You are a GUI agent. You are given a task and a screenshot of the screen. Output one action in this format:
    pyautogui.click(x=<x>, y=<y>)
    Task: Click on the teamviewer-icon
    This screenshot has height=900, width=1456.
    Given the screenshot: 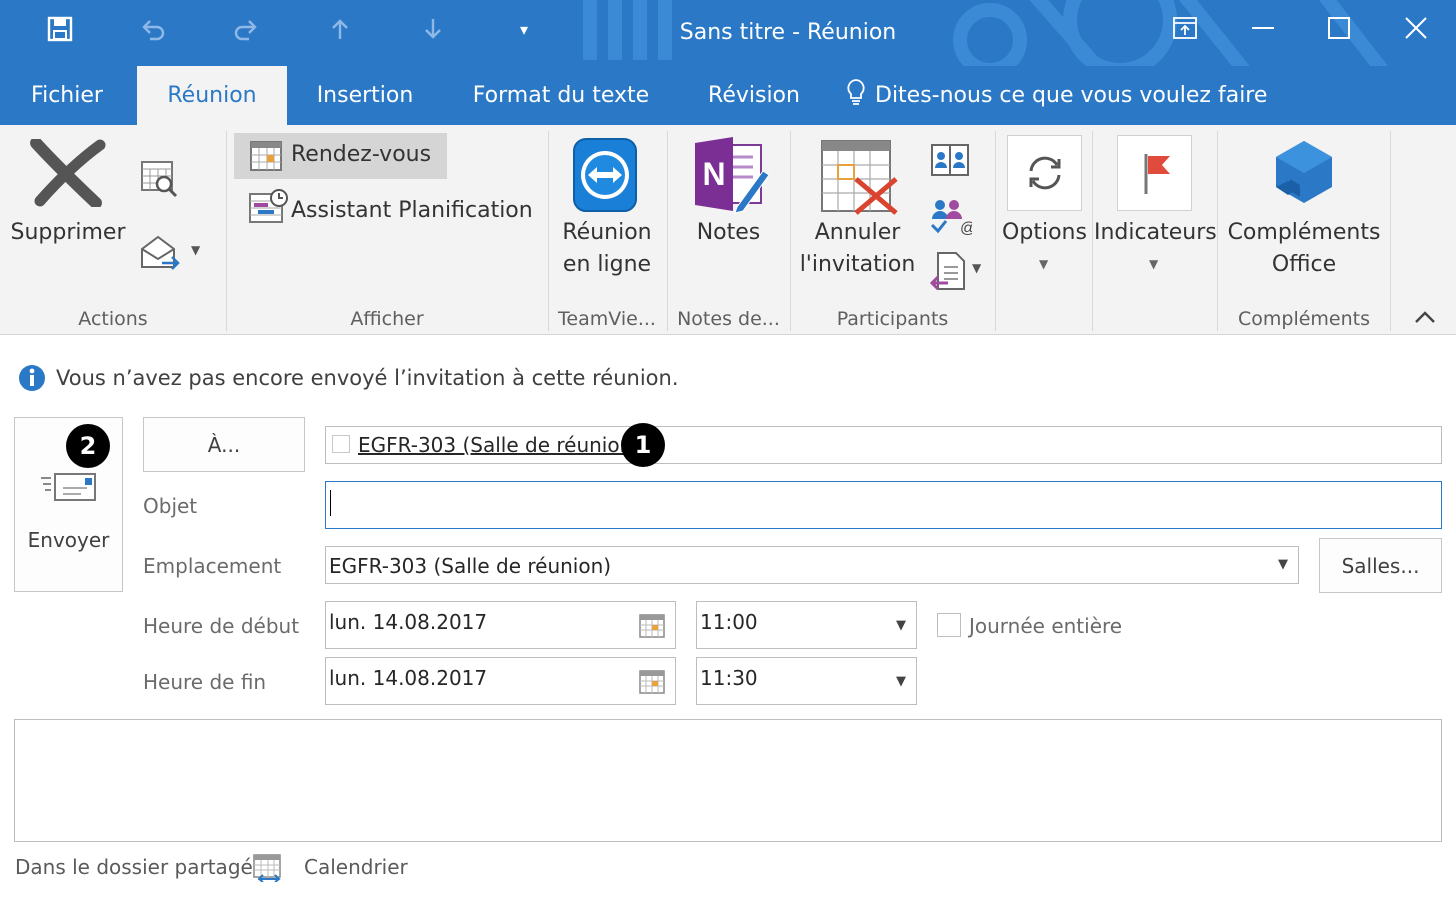 What is the action you would take?
    pyautogui.click(x=605, y=177)
    